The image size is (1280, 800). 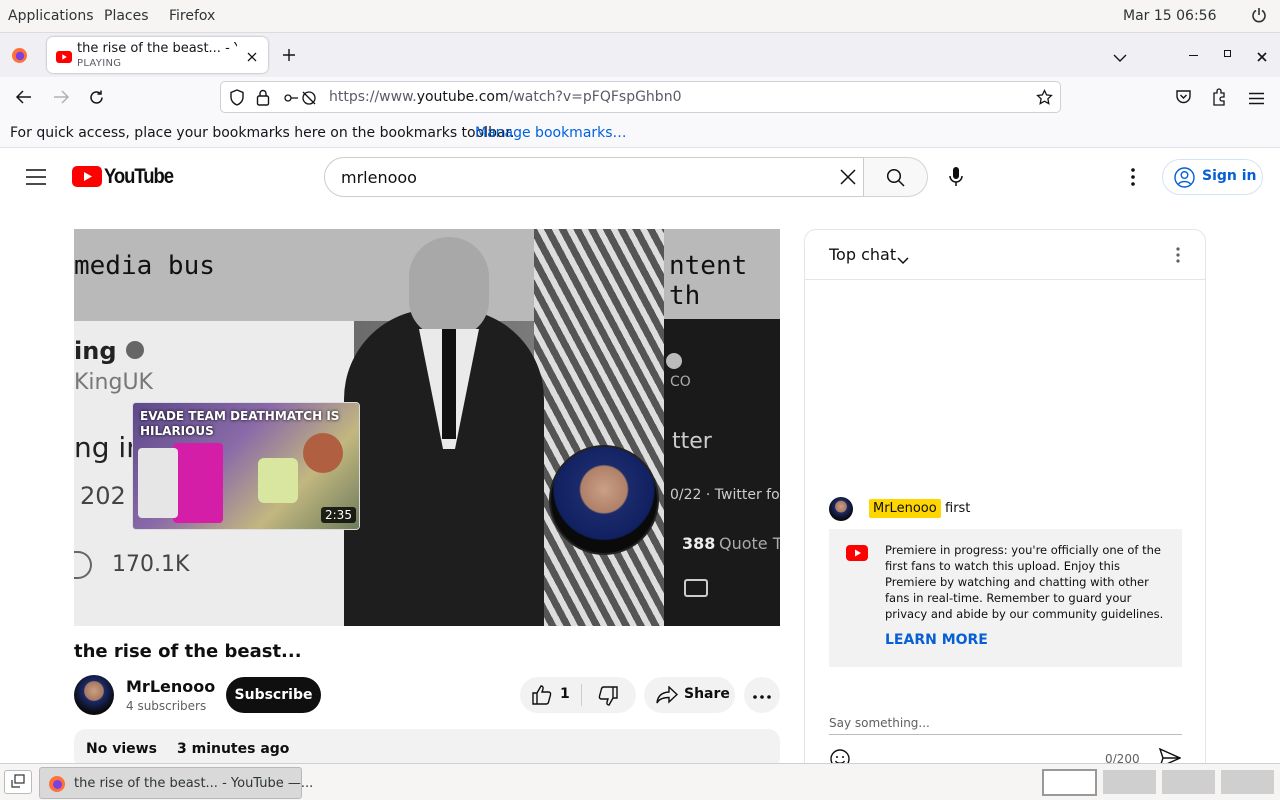 What do you see at coordinates (263, 99) in the screenshot?
I see `lock-icon` at bounding box center [263, 99].